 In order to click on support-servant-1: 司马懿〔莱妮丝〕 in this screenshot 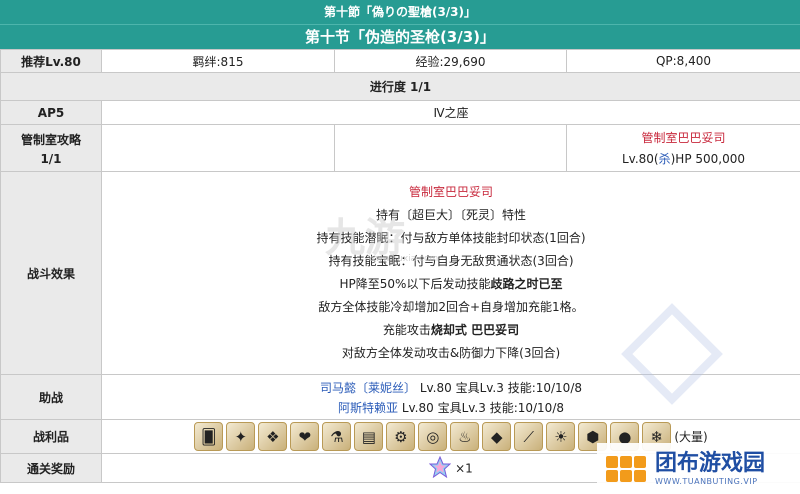, I will do `click(368, 388)`.